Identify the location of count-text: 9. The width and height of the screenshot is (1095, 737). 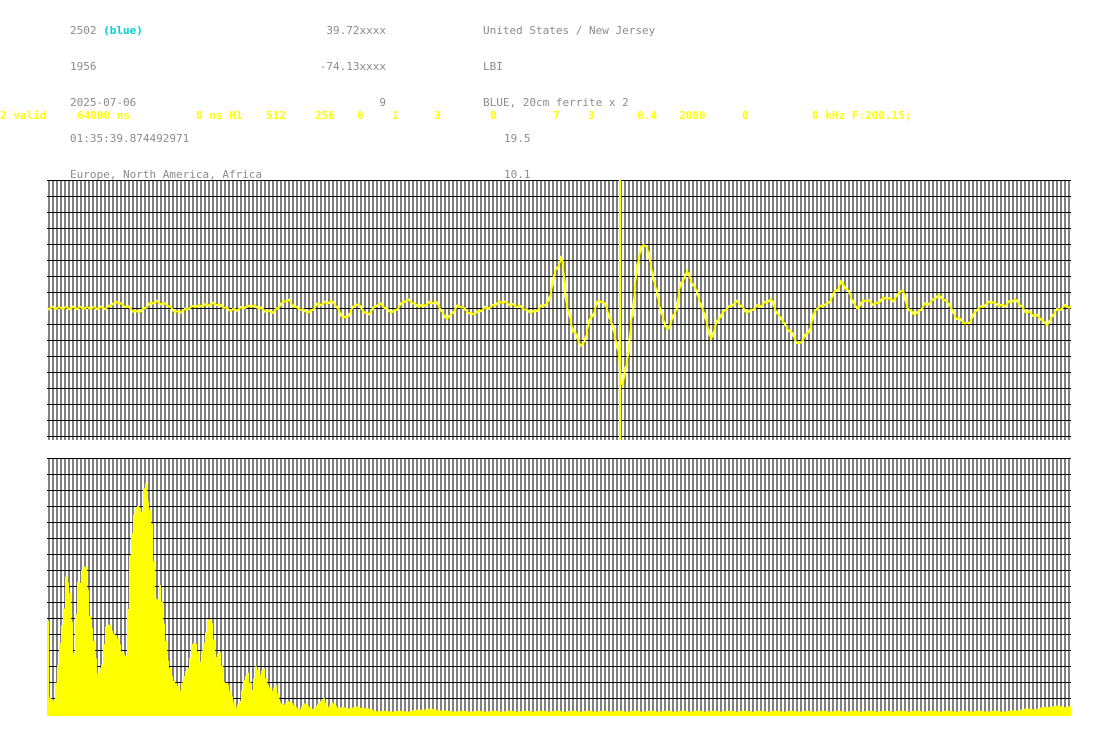
(382, 102).